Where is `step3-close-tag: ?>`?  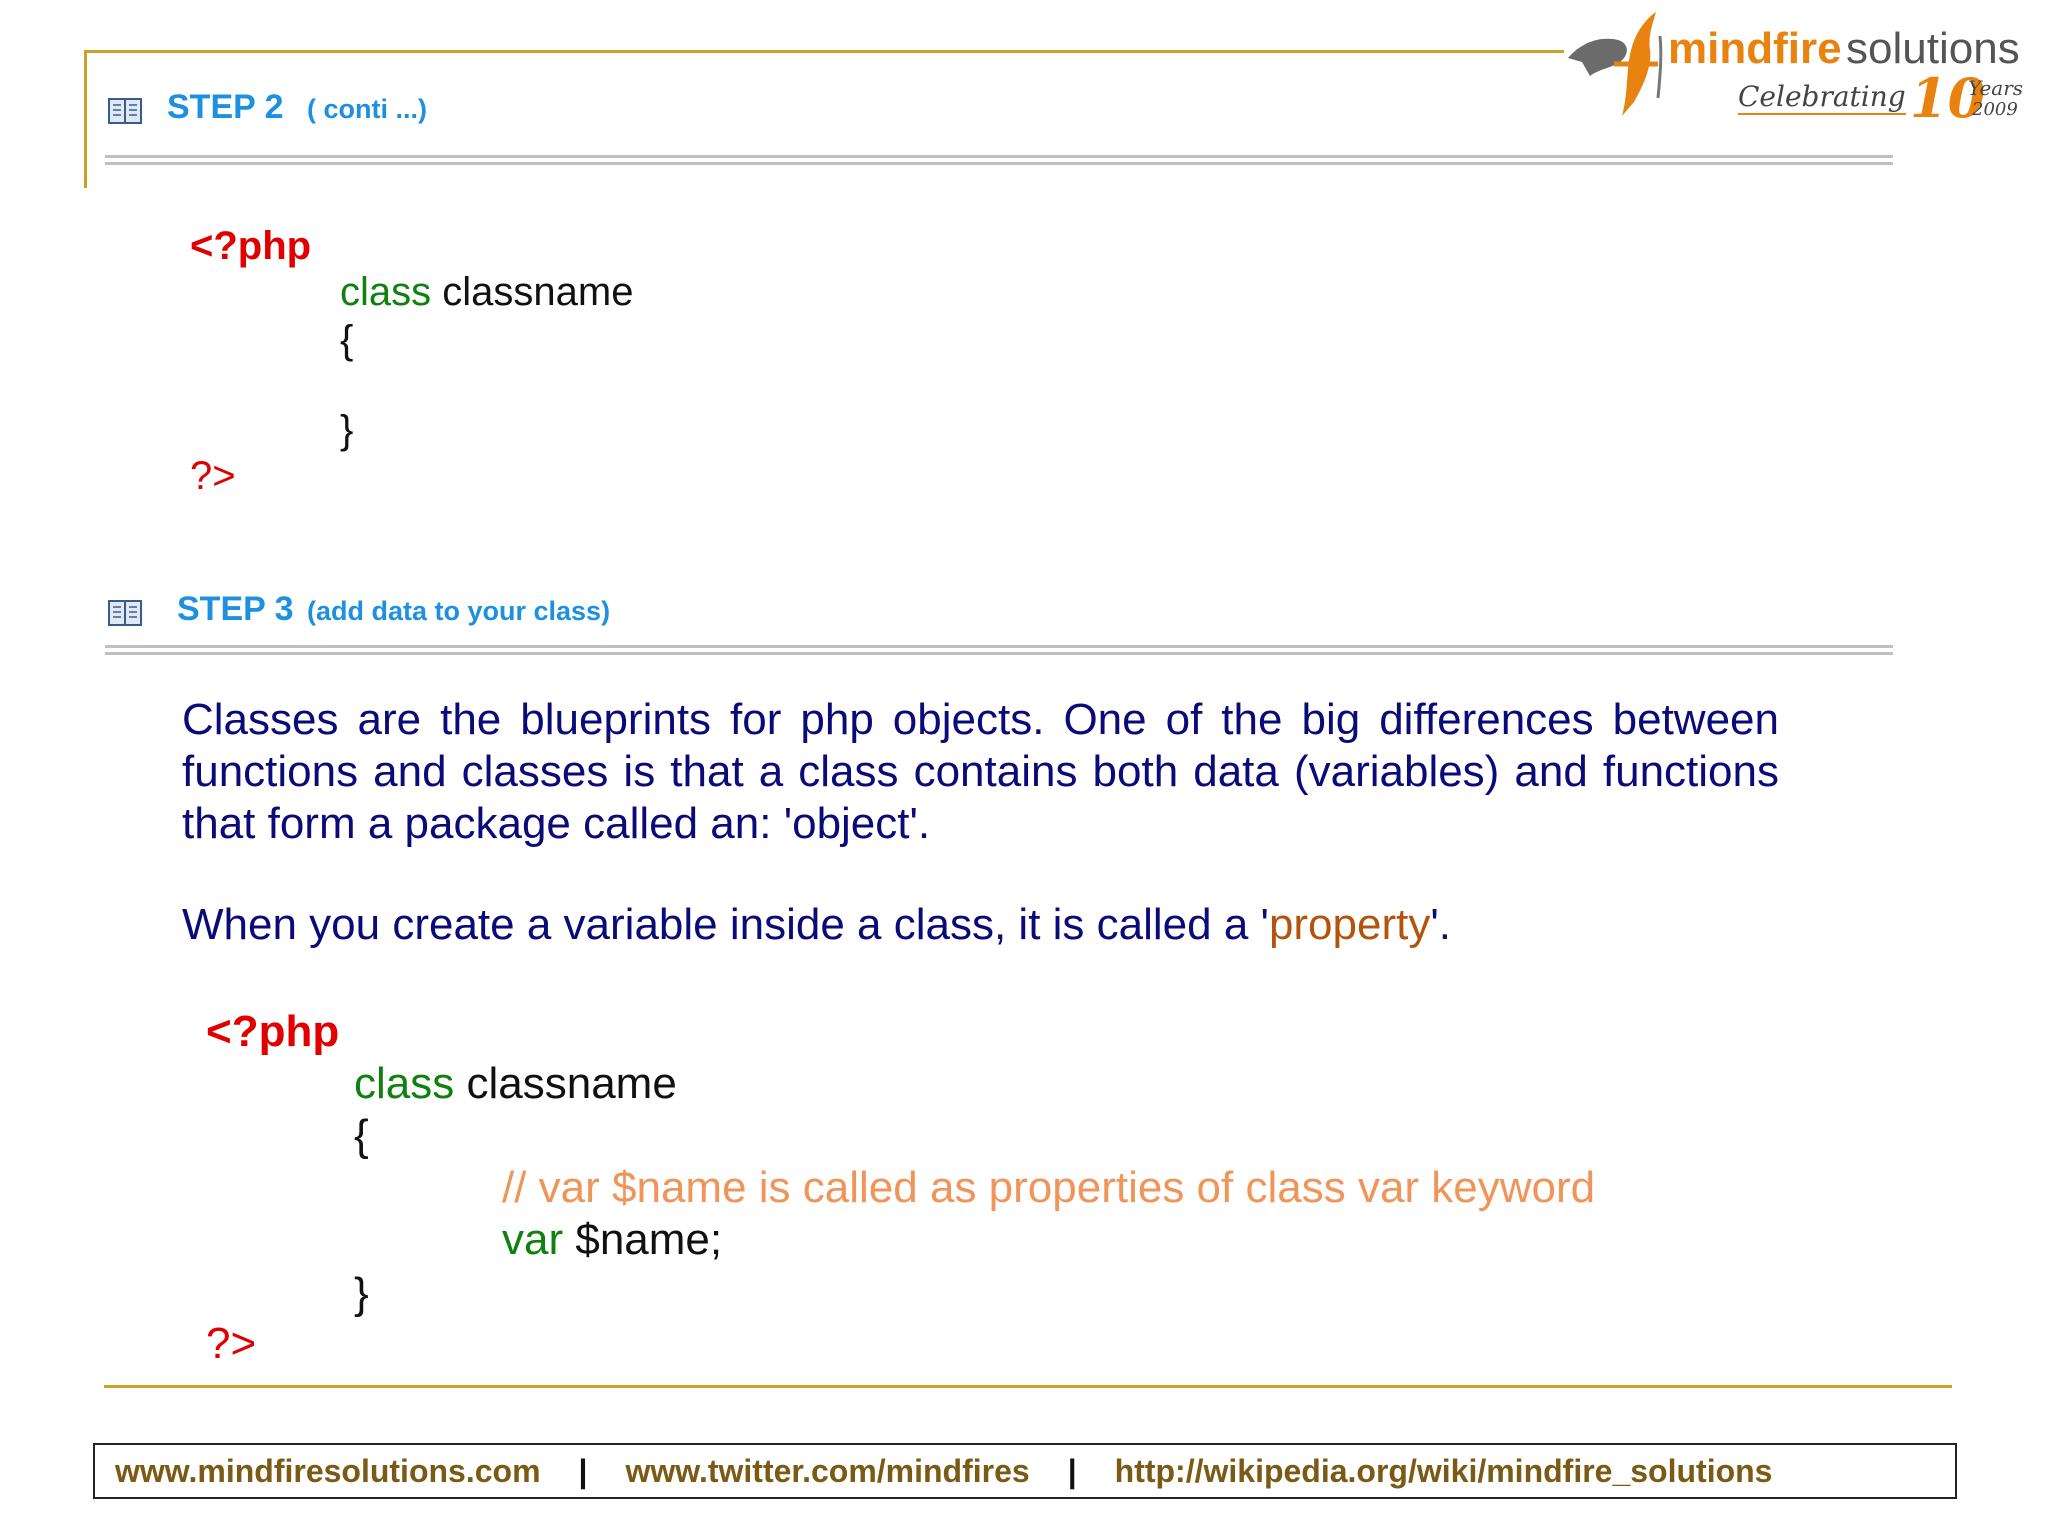 step3-close-tag: ?> is located at coordinates (231, 1343).